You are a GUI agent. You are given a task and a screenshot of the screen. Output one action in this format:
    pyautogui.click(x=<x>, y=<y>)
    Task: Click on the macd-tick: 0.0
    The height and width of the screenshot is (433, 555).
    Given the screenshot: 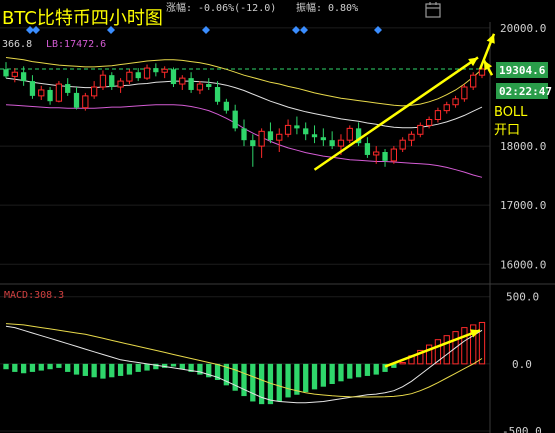 What is the action you would take?
    pyautogui.click(x=522, y=364)
    